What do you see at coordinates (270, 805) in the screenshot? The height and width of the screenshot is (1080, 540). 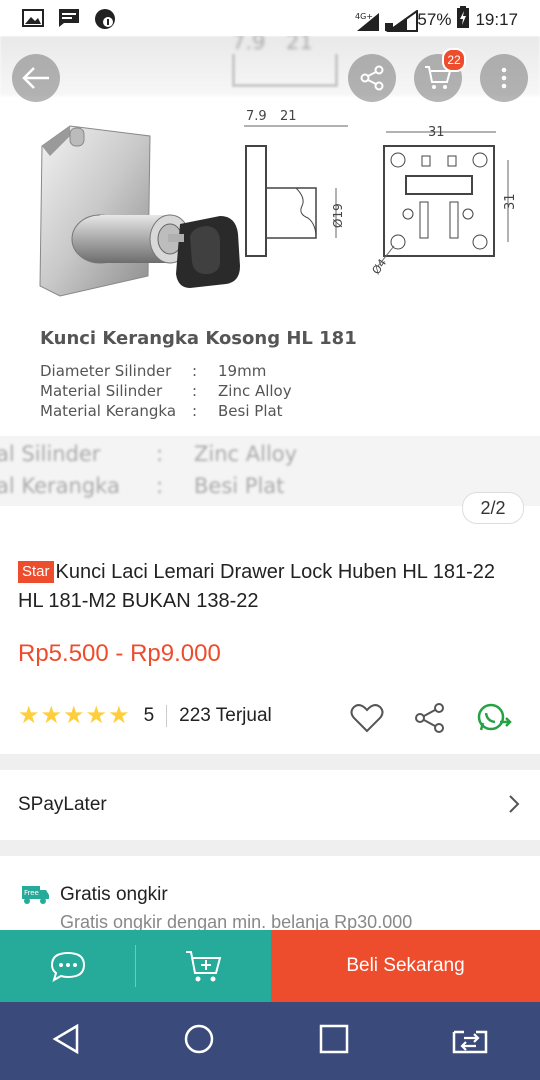 I see `spaylater-row: SPayLater` at bounding box center [270, 805].